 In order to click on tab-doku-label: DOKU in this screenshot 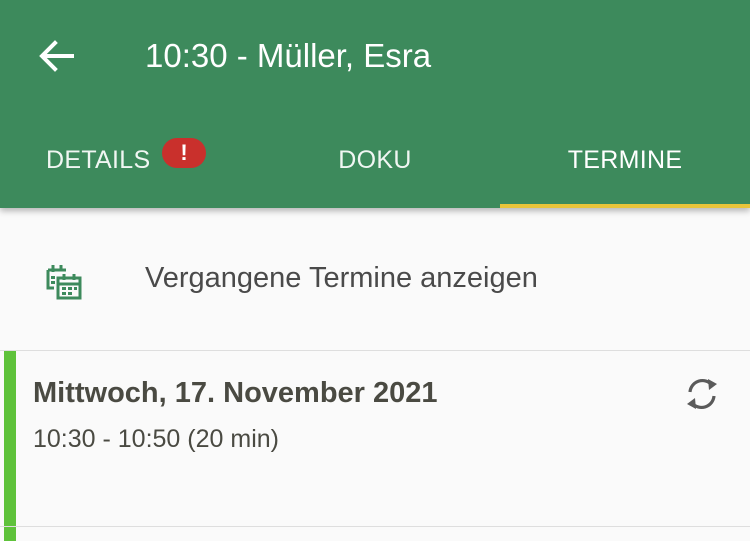, I will do `click(375, 159)`.